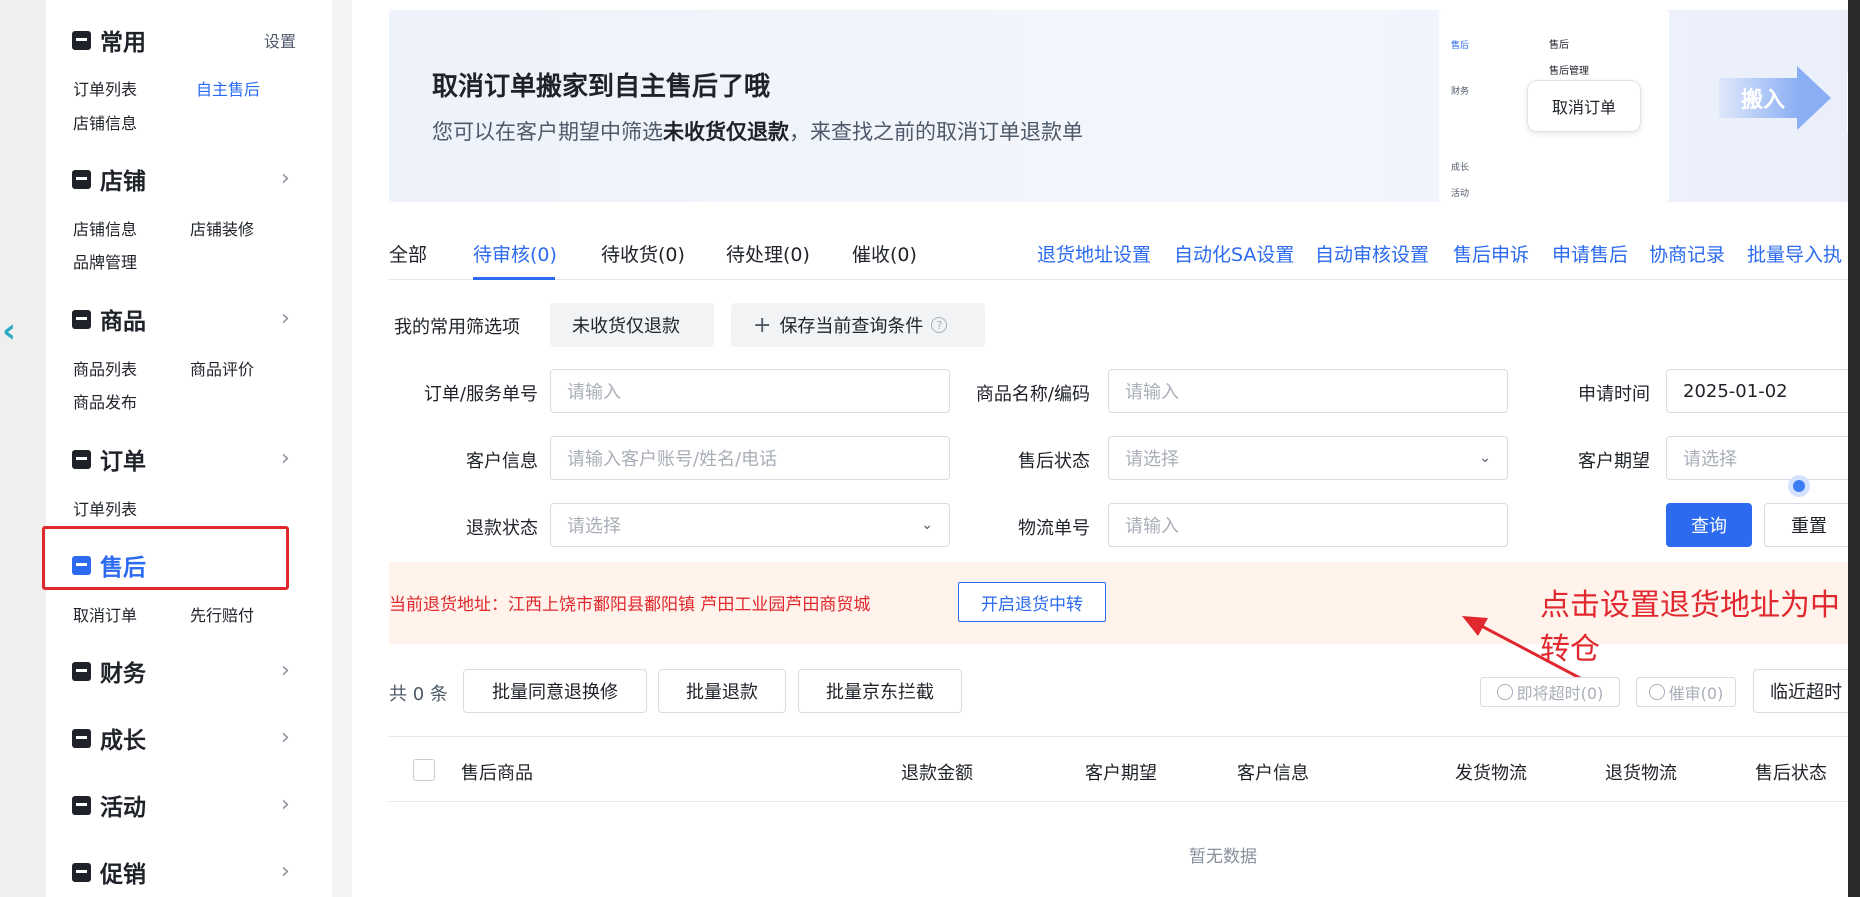  What do you see at coordinates (1794, 253) in the screenshot?
I see `link-batch-import: 批量导入执` at bounding box center [1794, 253].